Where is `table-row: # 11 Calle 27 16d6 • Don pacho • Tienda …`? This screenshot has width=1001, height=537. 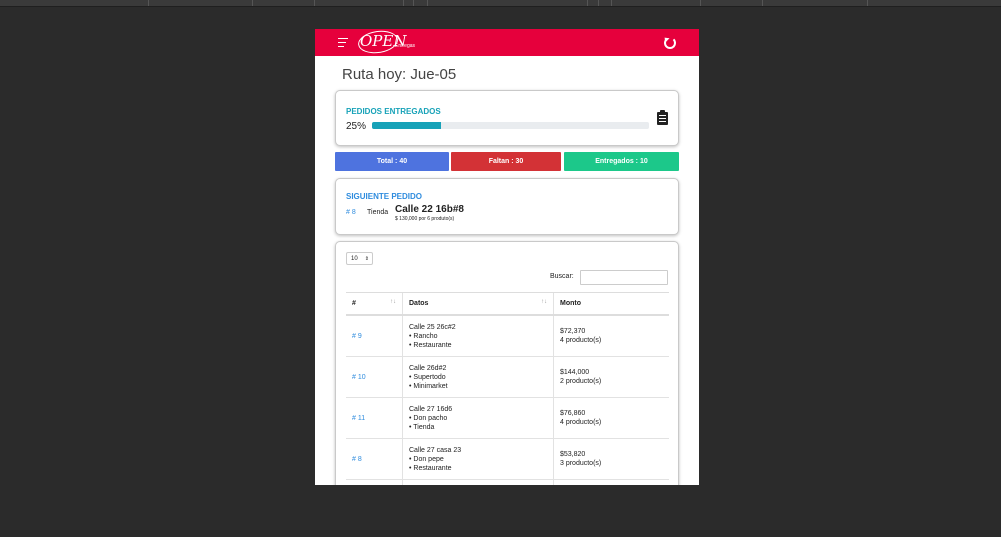
table-row: # 11 Calle 27 16d6 • Don pacho • Tienda … is located at coordinates (507, 418).